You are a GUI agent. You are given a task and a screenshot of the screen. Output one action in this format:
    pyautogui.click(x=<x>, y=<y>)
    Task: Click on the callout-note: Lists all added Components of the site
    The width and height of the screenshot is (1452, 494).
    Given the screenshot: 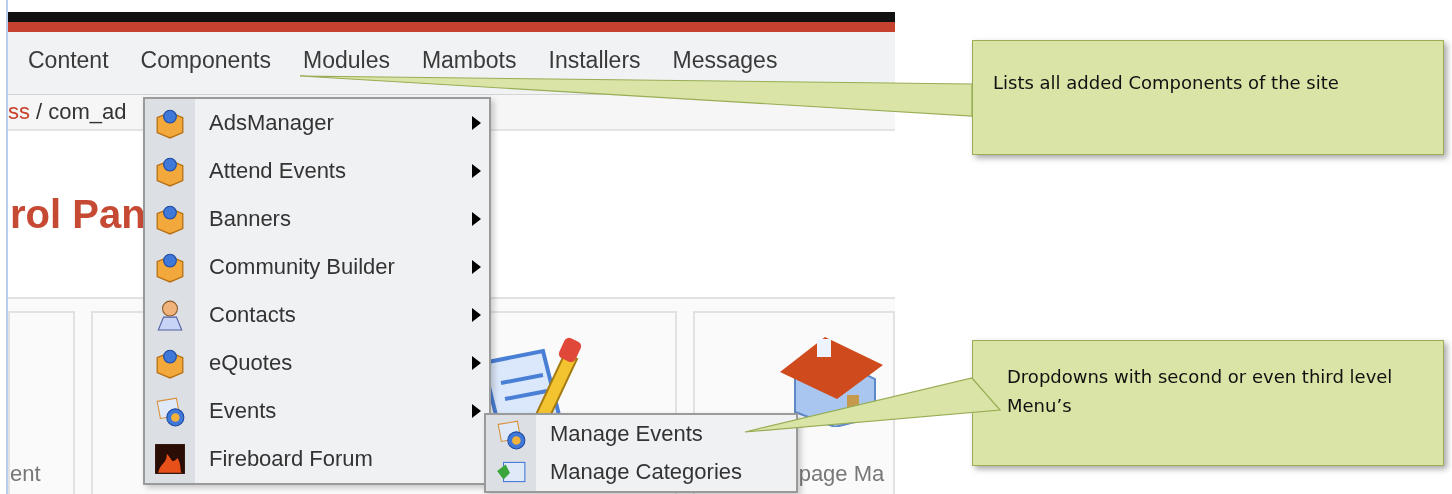 What is the action you would take?
    pyautogui.click(x=1208, y=97)
    